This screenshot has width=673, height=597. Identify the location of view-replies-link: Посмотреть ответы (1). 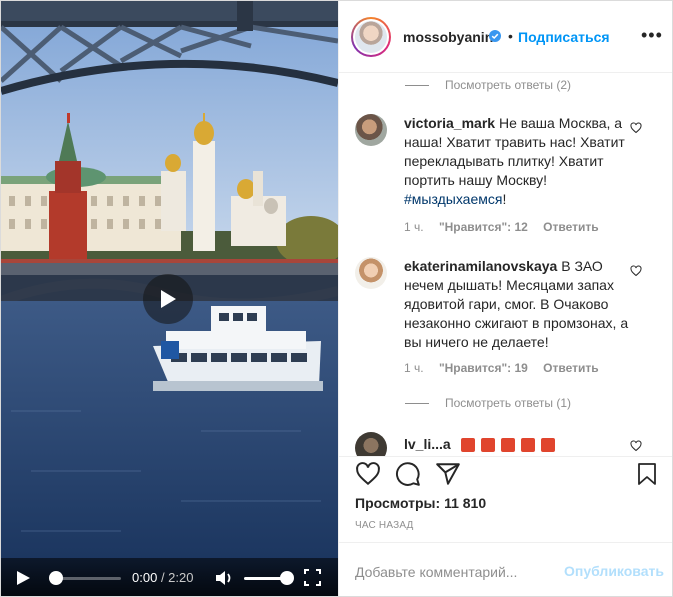
(488, 403).